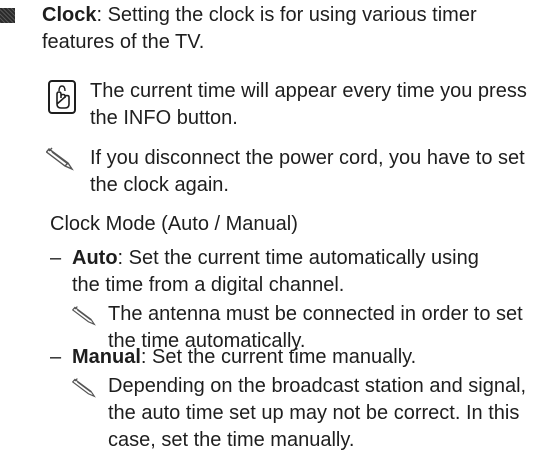 The image size is (542, 454). I want to click on manual-label: Manual, so click(106, 357).